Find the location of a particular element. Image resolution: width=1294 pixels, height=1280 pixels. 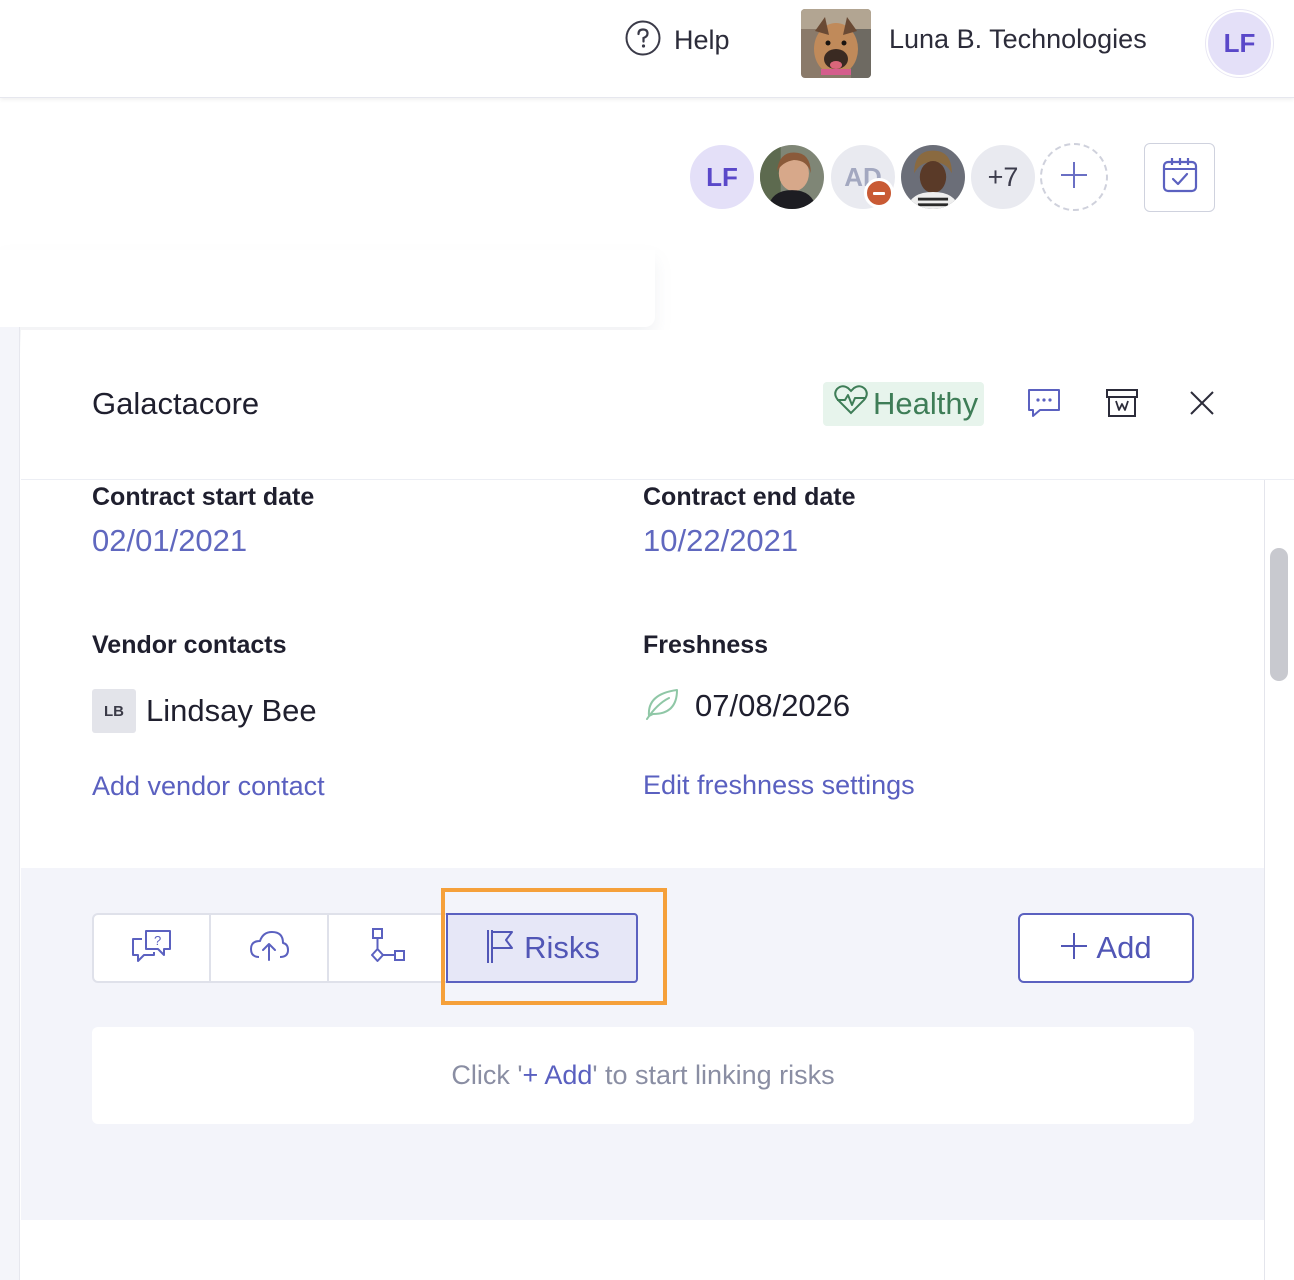

add-button: Add is located at coordinates (1106, 948).